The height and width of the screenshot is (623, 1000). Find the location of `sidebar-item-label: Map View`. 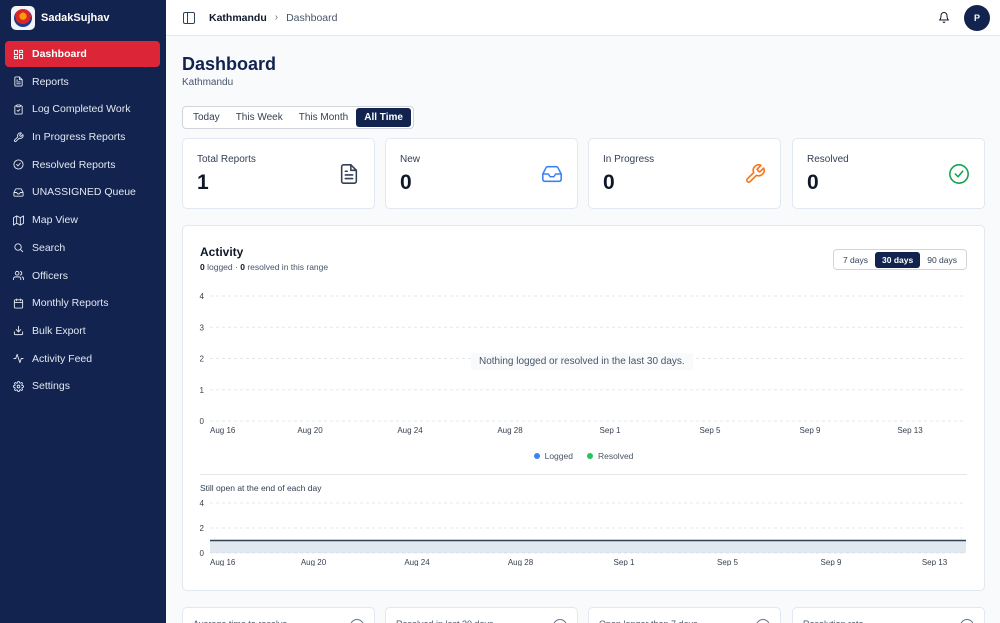

sidebar-item-label: Map View is located at coordinates (55, 220).